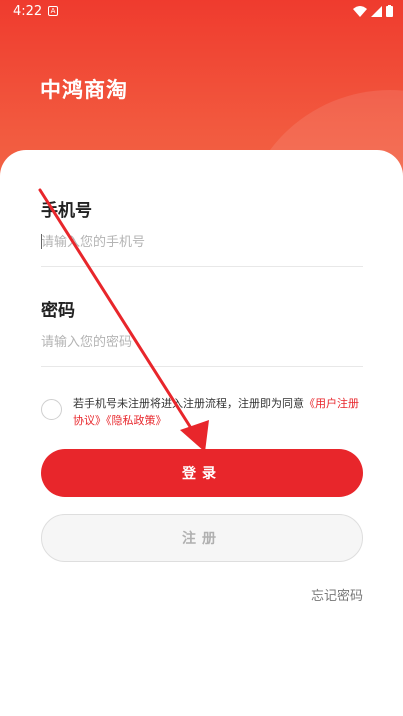 This screenshot has height=716, width=403. Describe the element at coordinates (202, 538) in the screenshot. I see `register-button: 注册` at that location.